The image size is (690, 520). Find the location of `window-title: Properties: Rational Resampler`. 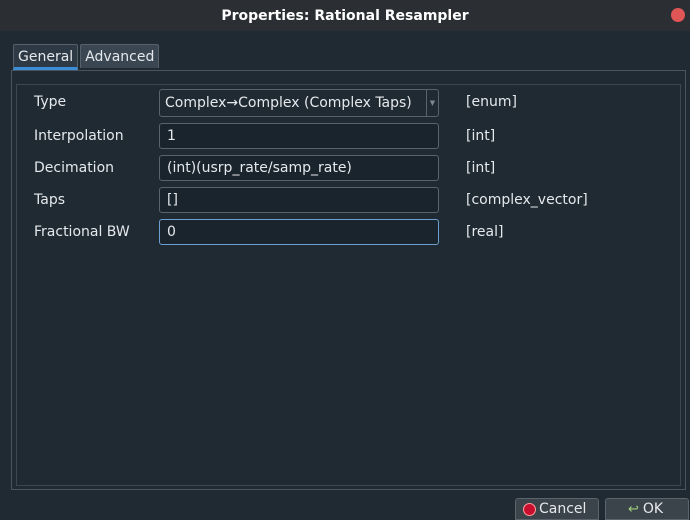

window-title: Properties: Rational Resampler is located at coordinates (345, 15).